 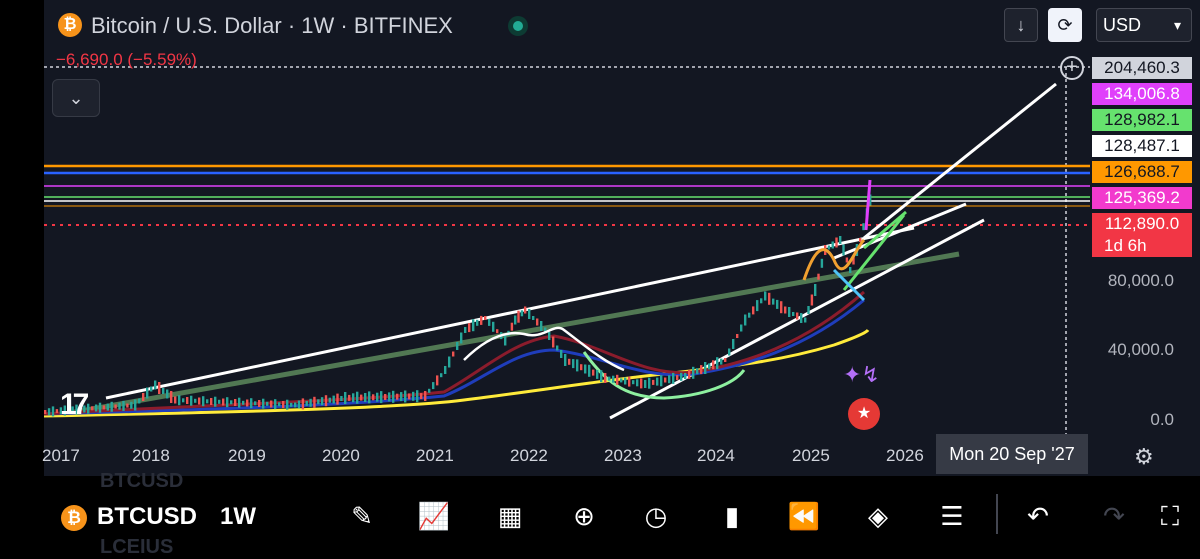 I want to click on symbol-title: Bitcoin / U.S. Dollar · 1W · BITFINEX, so click(x=272, y=26).